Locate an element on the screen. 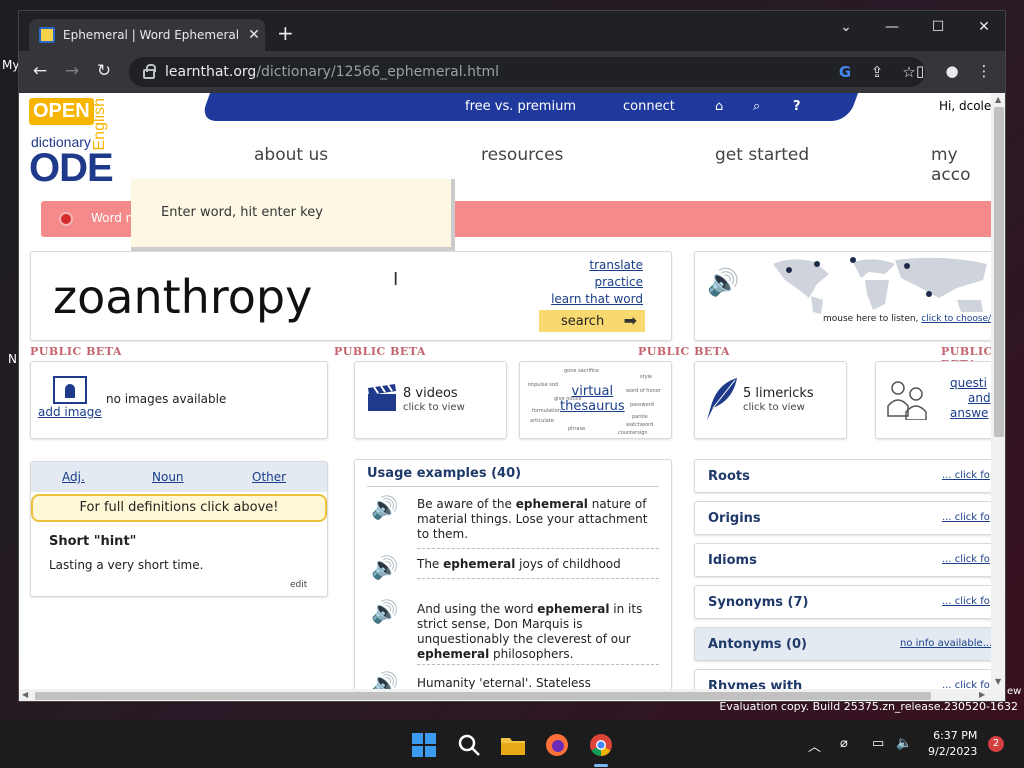 The width and height of the screenshot is (1024, 768). monitor-icon: ▭ is located at coordinates (878, 743).